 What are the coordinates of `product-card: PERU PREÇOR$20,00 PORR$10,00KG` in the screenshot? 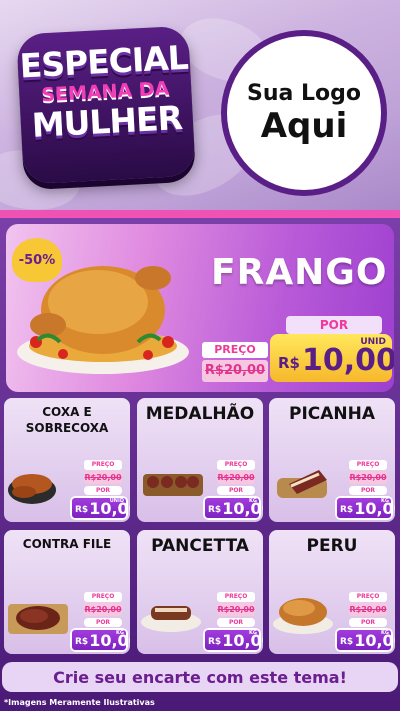 It's located at (332, 592).